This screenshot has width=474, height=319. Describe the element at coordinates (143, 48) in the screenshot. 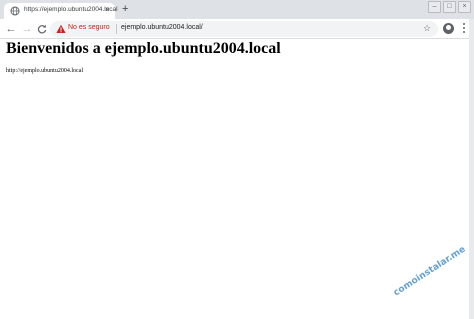

I see `page-heading: Bienvenidos a ejemplo.ubuntu2004.local` at that location.